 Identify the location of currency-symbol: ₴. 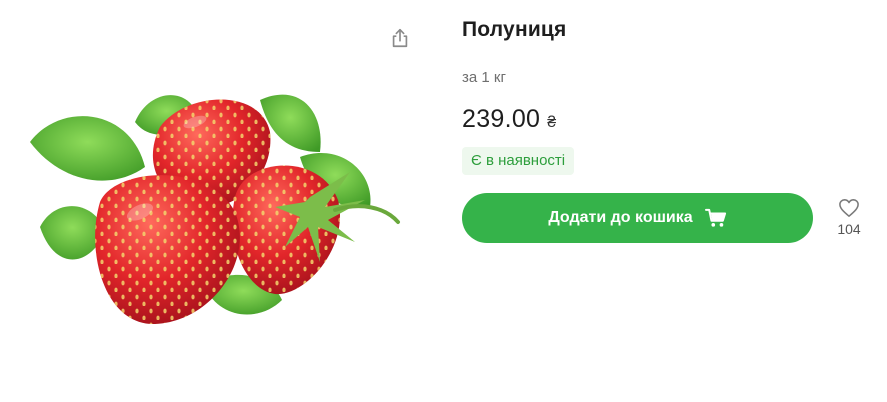
(552, 122).